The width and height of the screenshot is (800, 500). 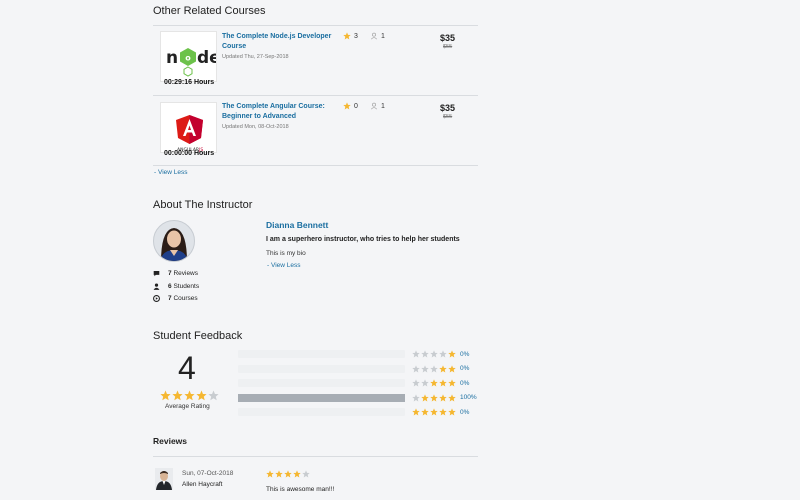 What do you see at coordinates (175, 273) in the screenshot?
I see `instructor-reviews-stat: 7 Reviews` at bounding box center [175, 273].